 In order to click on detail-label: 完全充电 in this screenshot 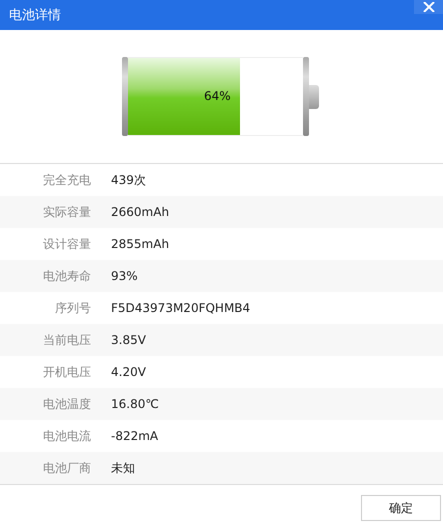, I will do `click(66, 180)`.